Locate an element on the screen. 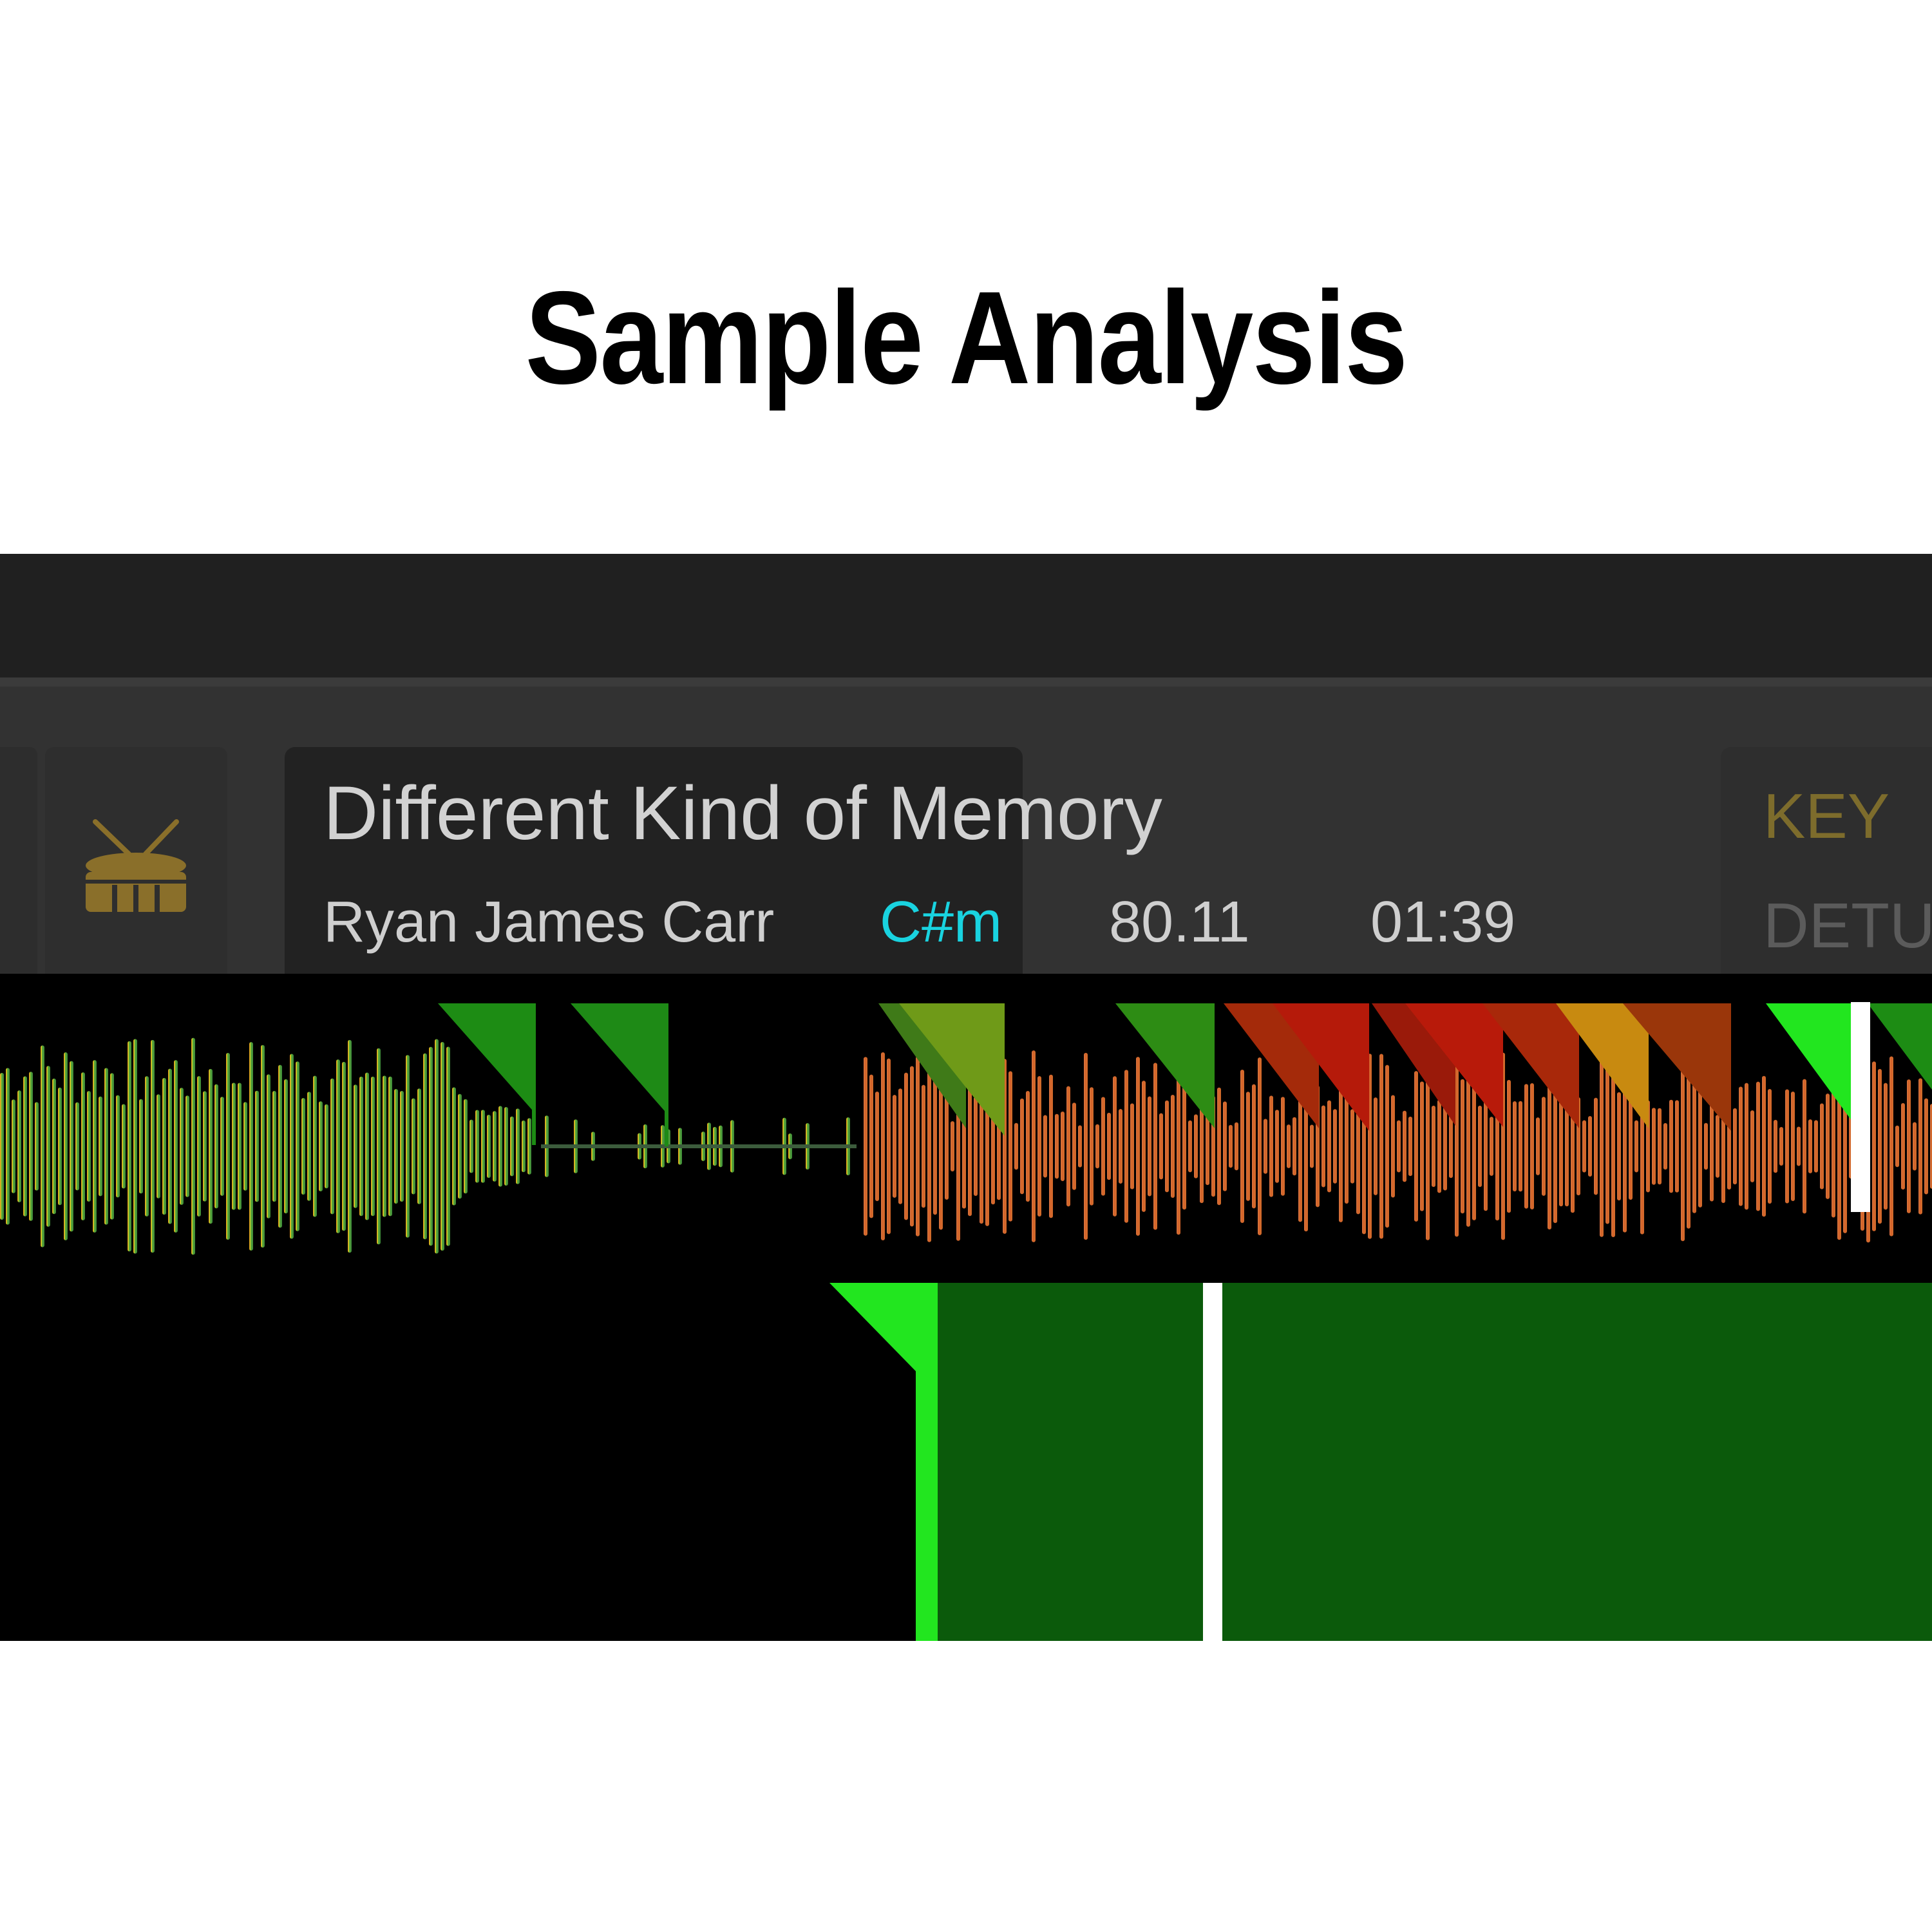 This screenshot has height=1932, width=1932. playhead is located at coordinates (1861, 1107).